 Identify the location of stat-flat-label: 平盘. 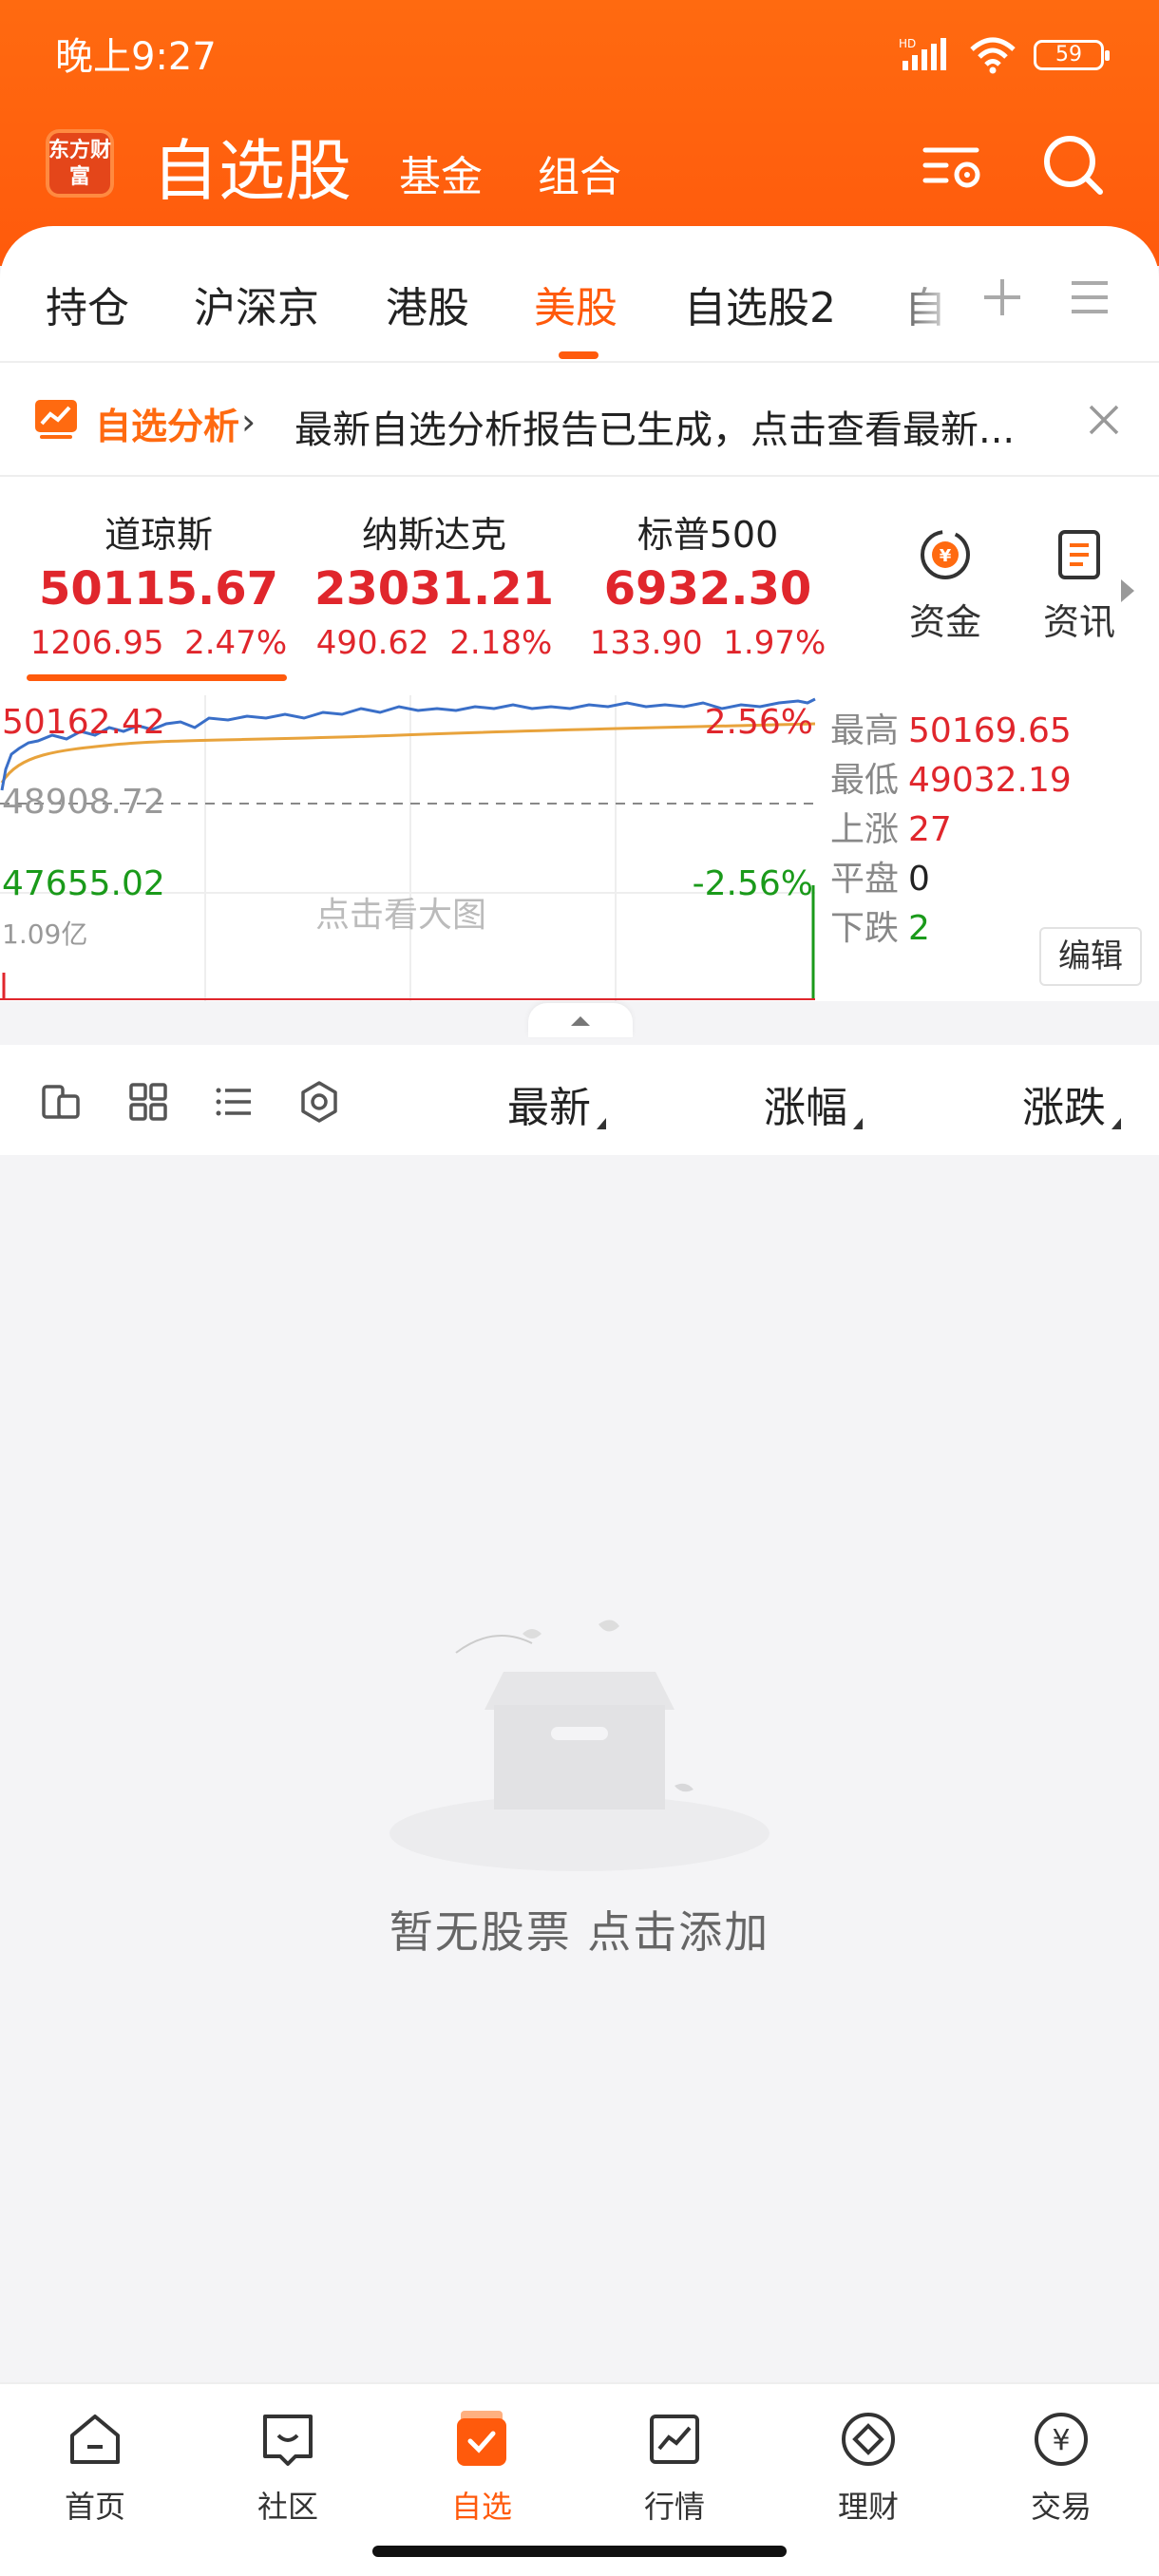
(865, 879).